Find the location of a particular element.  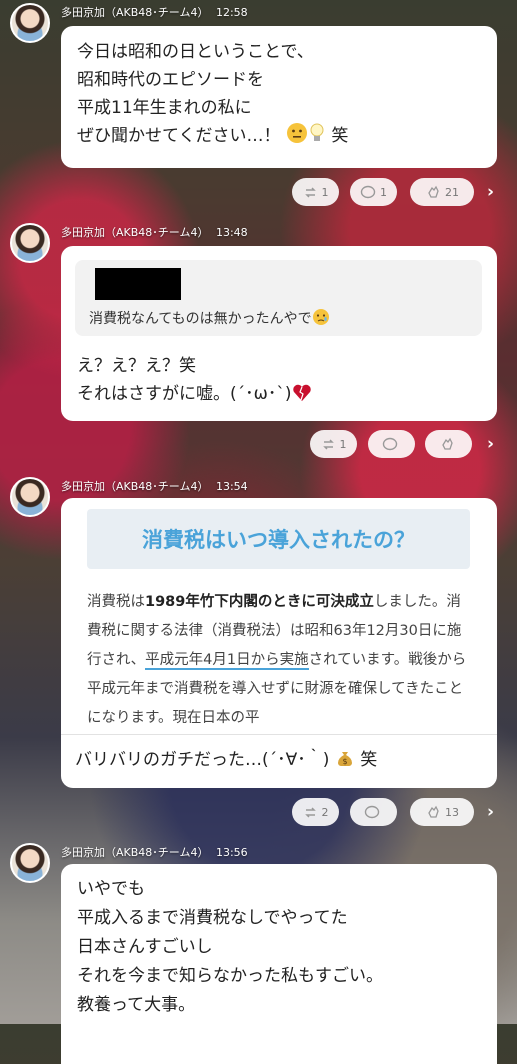

clap-button is located at coordinates (448, 444).